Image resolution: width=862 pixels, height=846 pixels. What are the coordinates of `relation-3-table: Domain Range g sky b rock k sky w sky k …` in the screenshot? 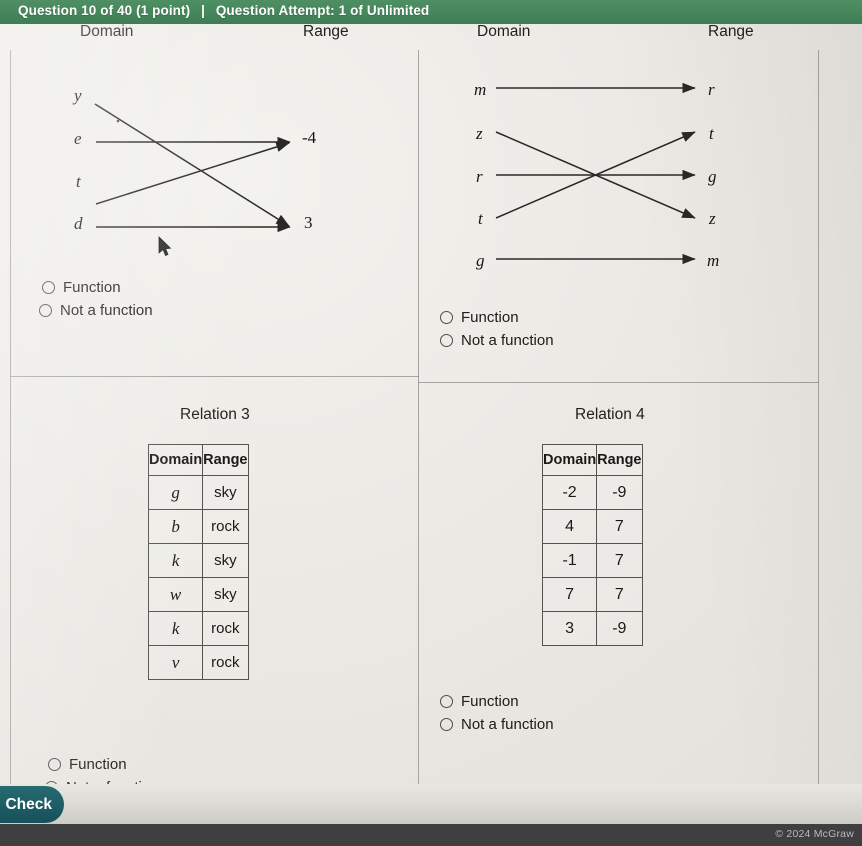 It's located at (198, 562).